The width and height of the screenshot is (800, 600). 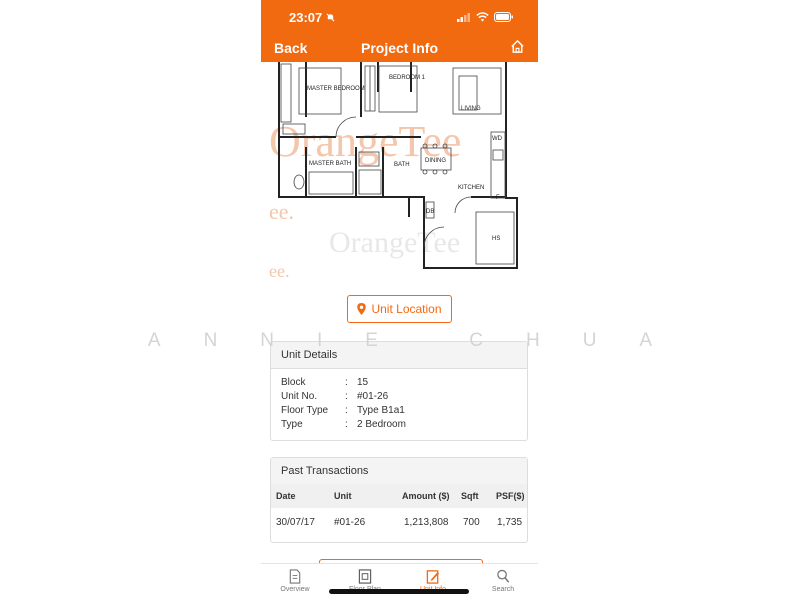 I want to click on cell-psf: 1,735, so click(x=510, y=522).